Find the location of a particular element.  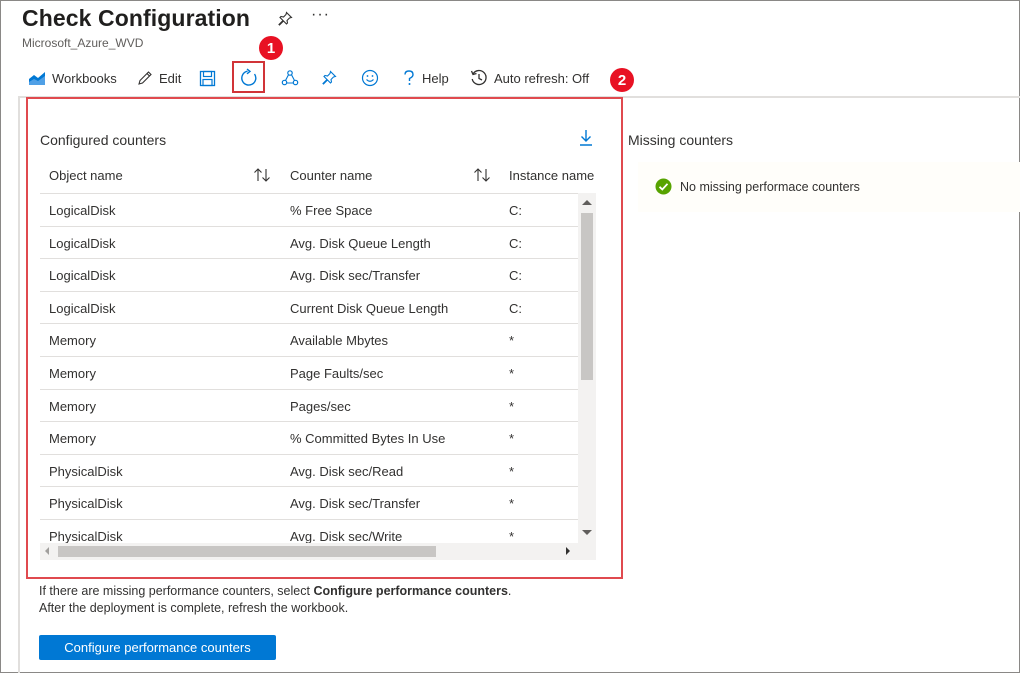

share-icon is located at coordinates (290, 78).